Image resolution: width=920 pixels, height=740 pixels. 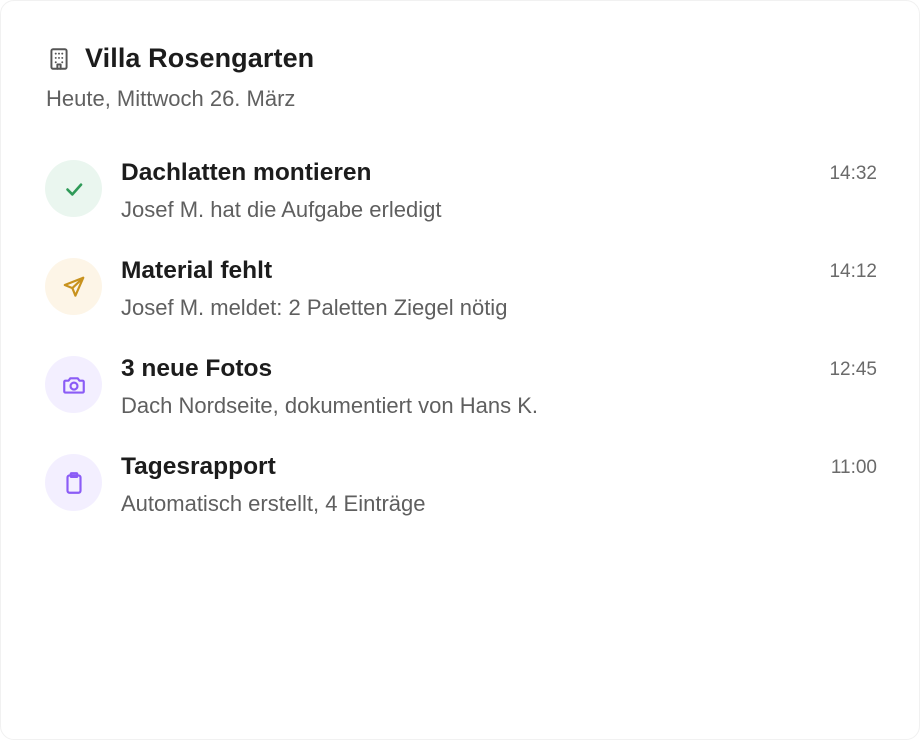 I want to click on feed-item-time: 11:00, so click(x=853, y=467).